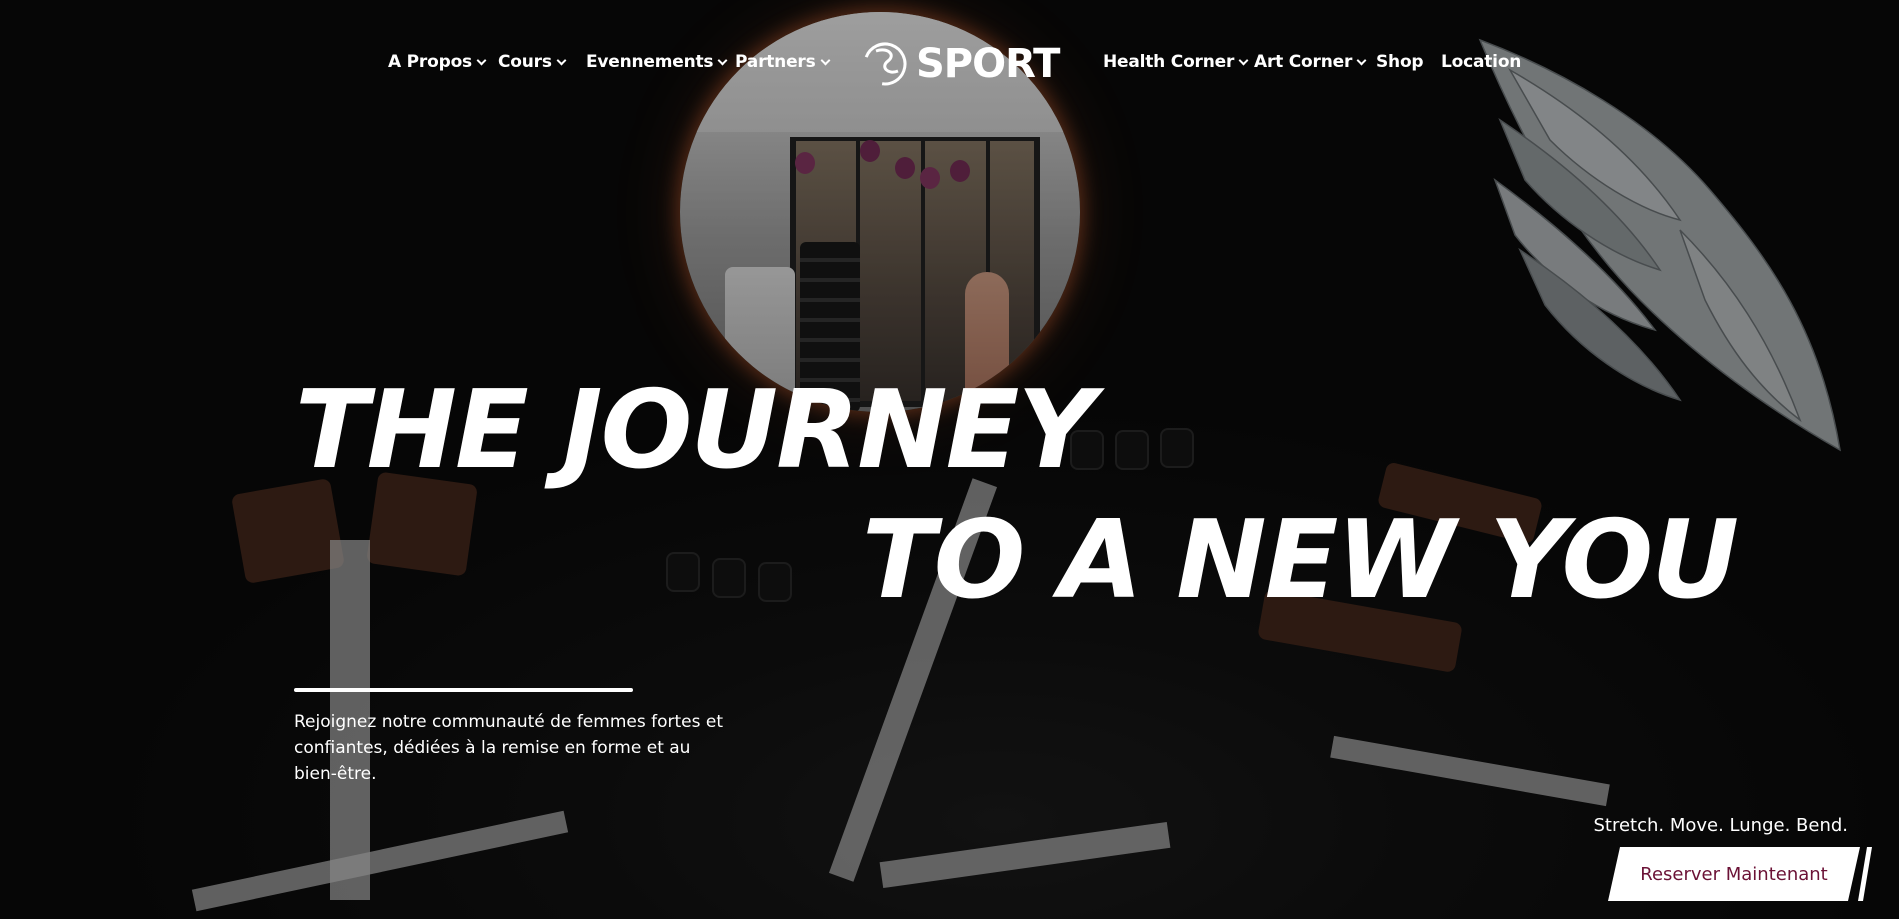 The image size is (1899, 919). Describe the element at coordinates (695, 430) in the screenshot. I see `hero-headline-line1: THE JOURNEY` at that location.